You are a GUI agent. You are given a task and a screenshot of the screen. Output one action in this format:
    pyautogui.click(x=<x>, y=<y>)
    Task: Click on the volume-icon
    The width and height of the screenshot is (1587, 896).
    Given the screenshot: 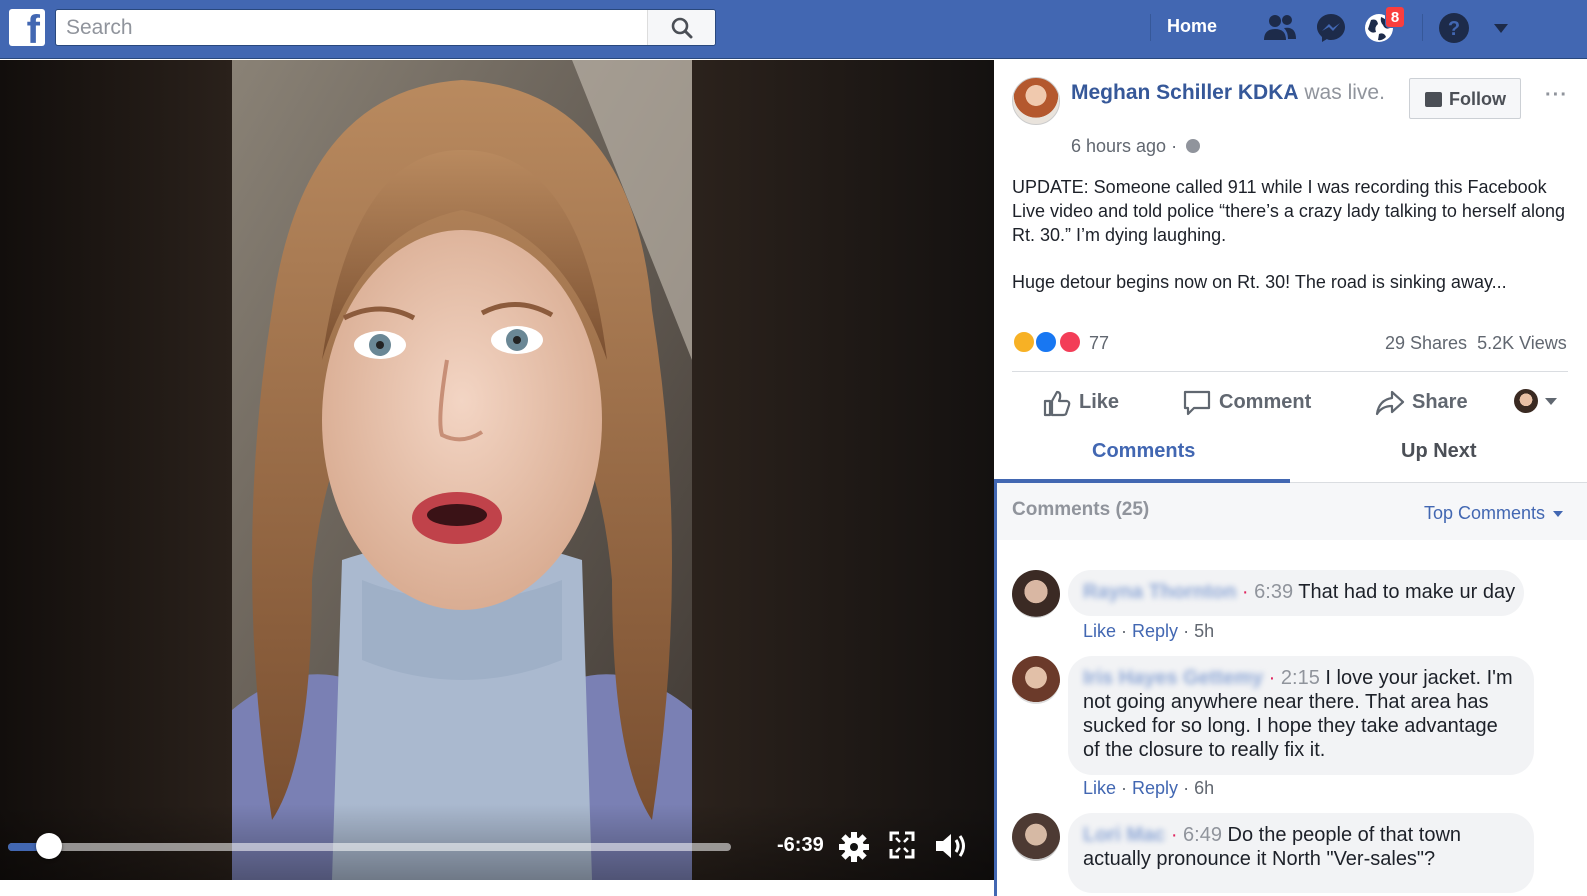 What is the action you would take?
    pyautogui.click(x=952, y=846)
    